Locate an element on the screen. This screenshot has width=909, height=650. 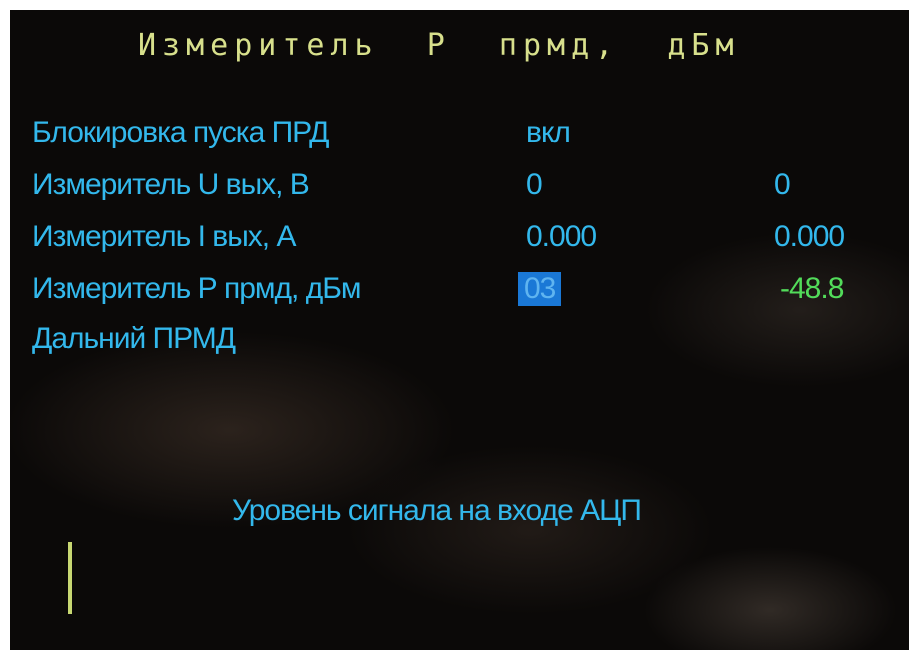
signal-level-bar is located at coordinates (70, 578).